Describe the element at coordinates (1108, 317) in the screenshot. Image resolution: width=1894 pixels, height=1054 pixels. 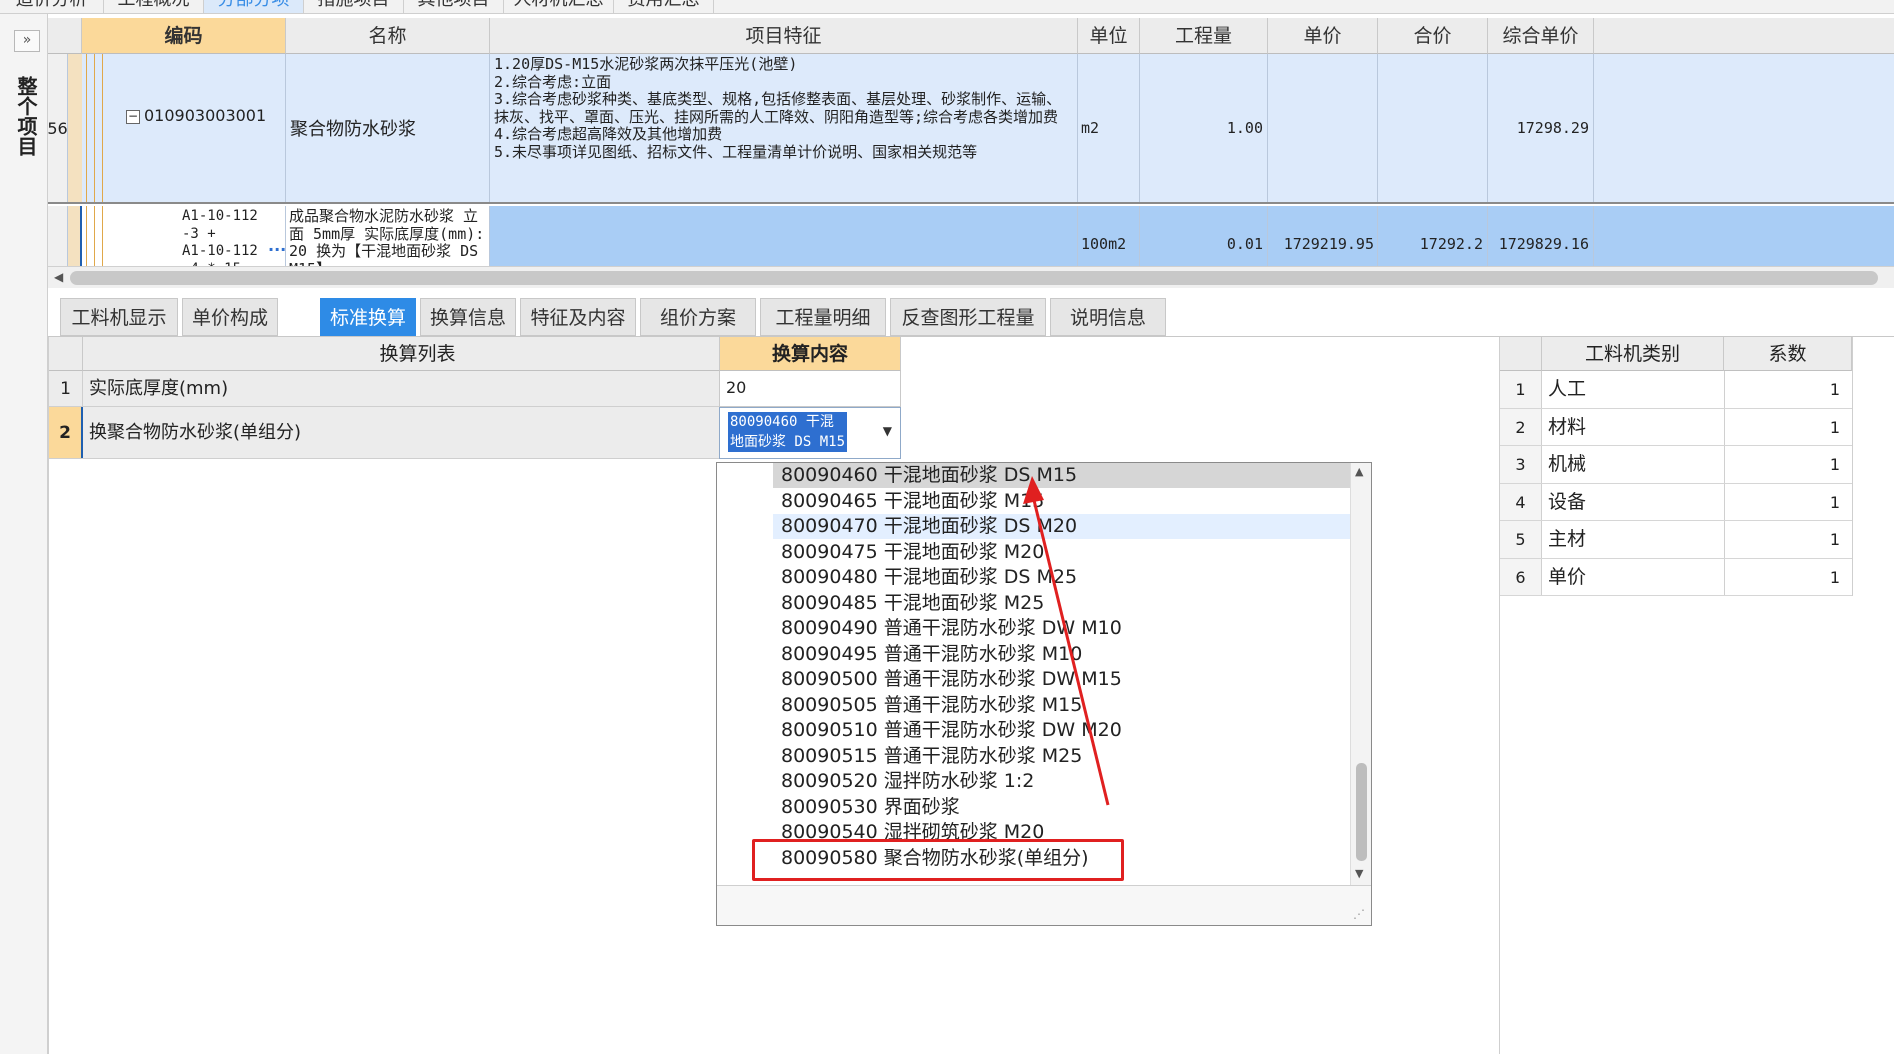
I see `tab-description-info: 说明信息` at that location.